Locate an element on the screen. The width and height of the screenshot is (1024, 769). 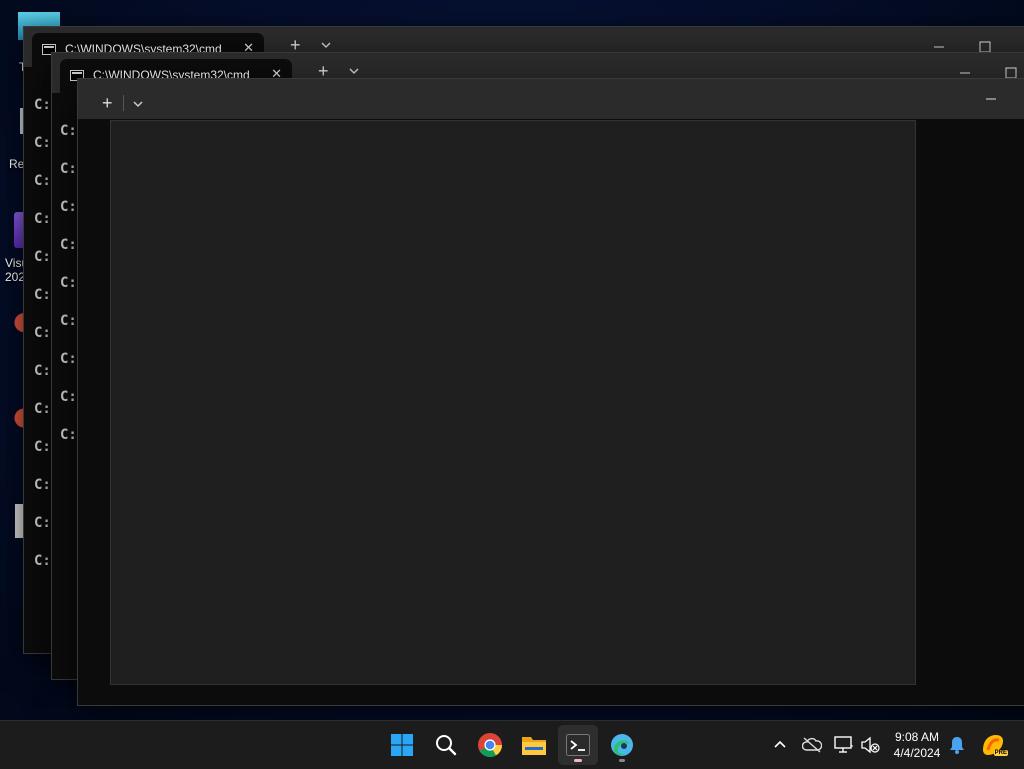
chevron-up-icon is located at coordinates (780, 744).